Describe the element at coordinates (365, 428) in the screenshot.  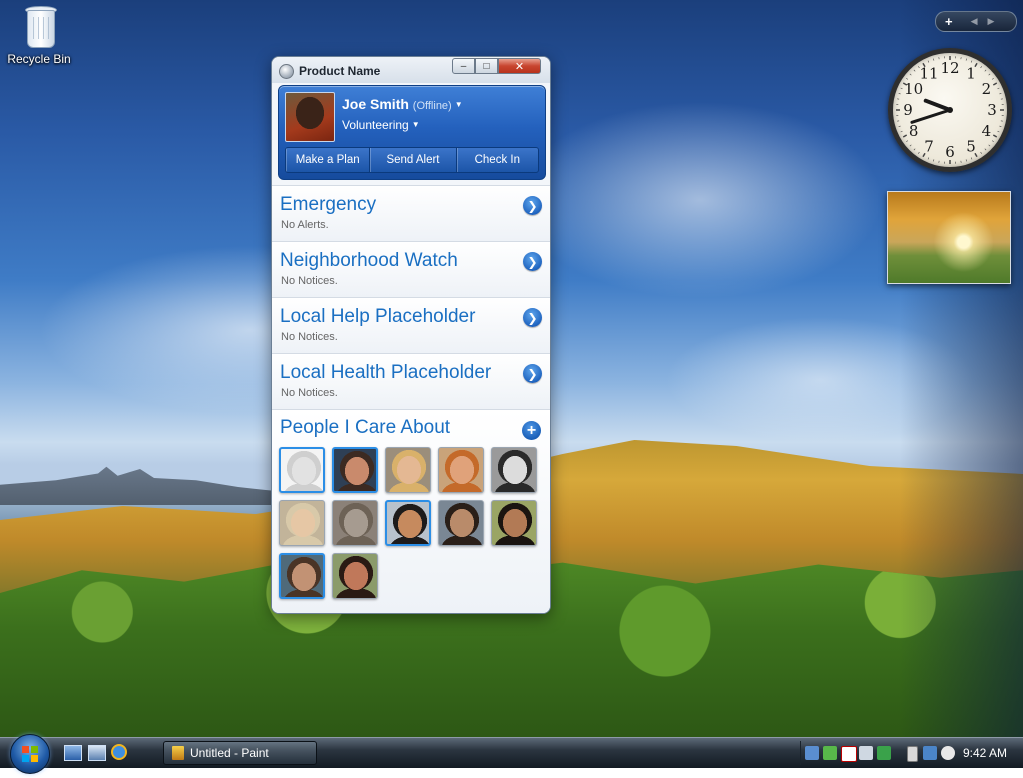
I see `section-title: People I Care About` at that location.